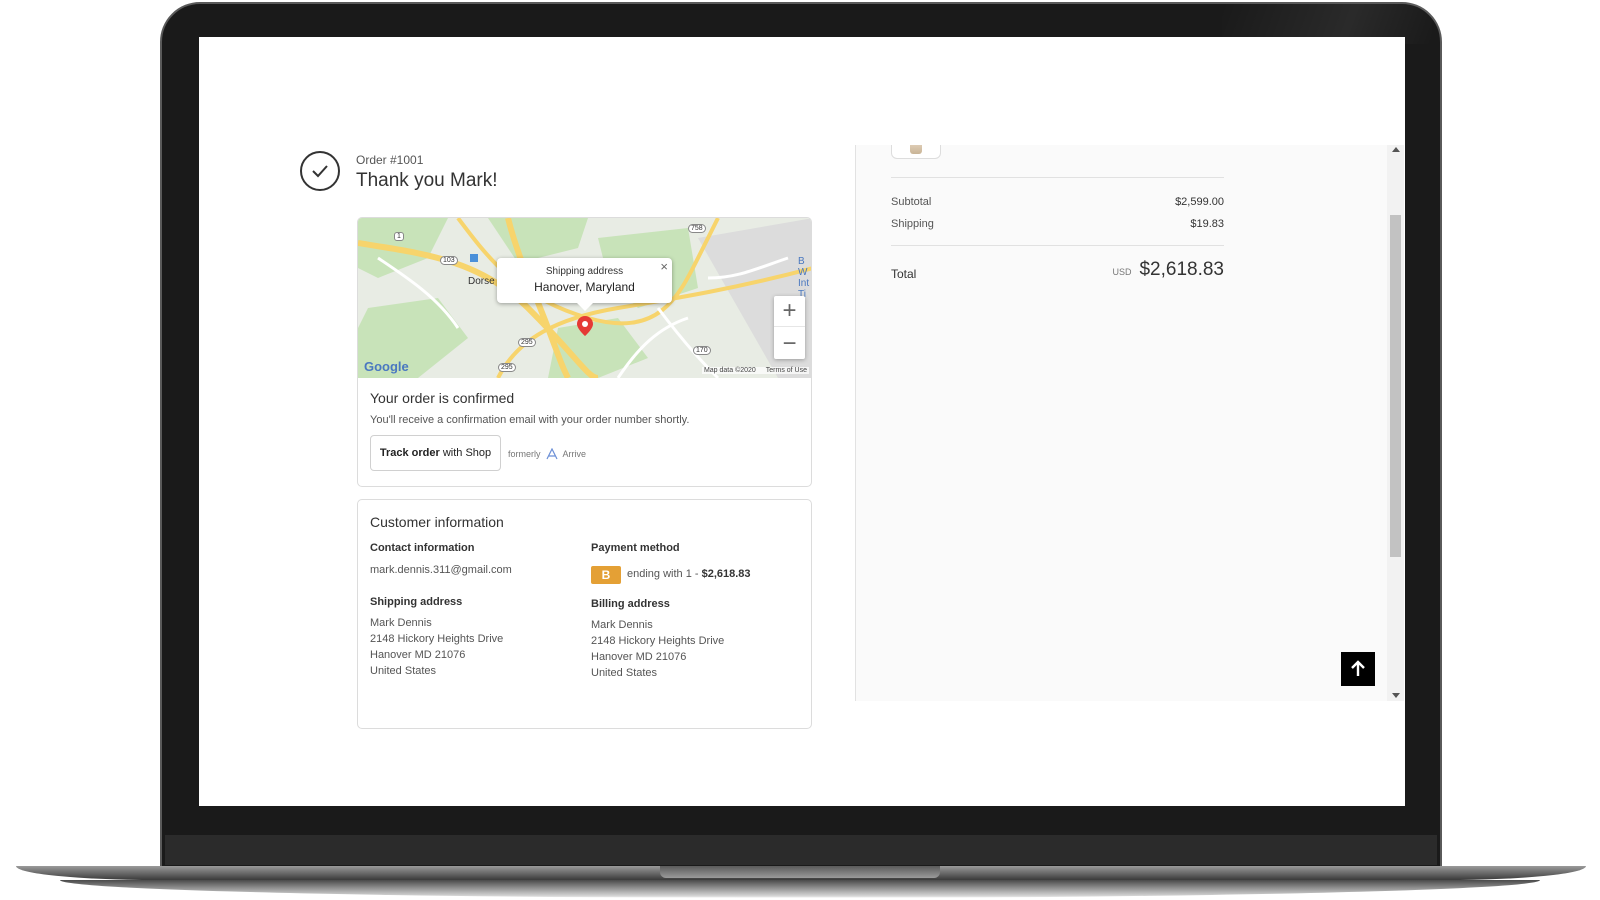 The image size is (1600, 900). What do you see at coordinates (524, 454) in the screenshot?
I see `formerly-label: formerly` at bounding box center [524, 454].